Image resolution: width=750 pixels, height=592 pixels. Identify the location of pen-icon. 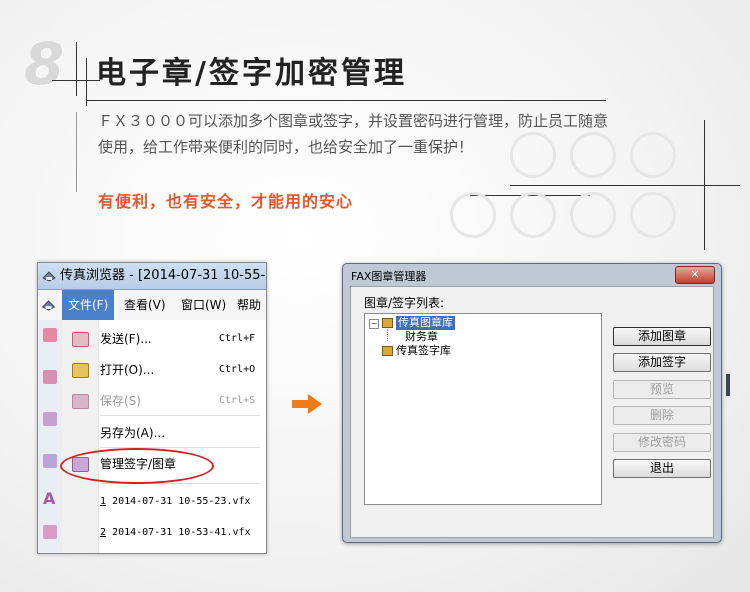
(50, 532).